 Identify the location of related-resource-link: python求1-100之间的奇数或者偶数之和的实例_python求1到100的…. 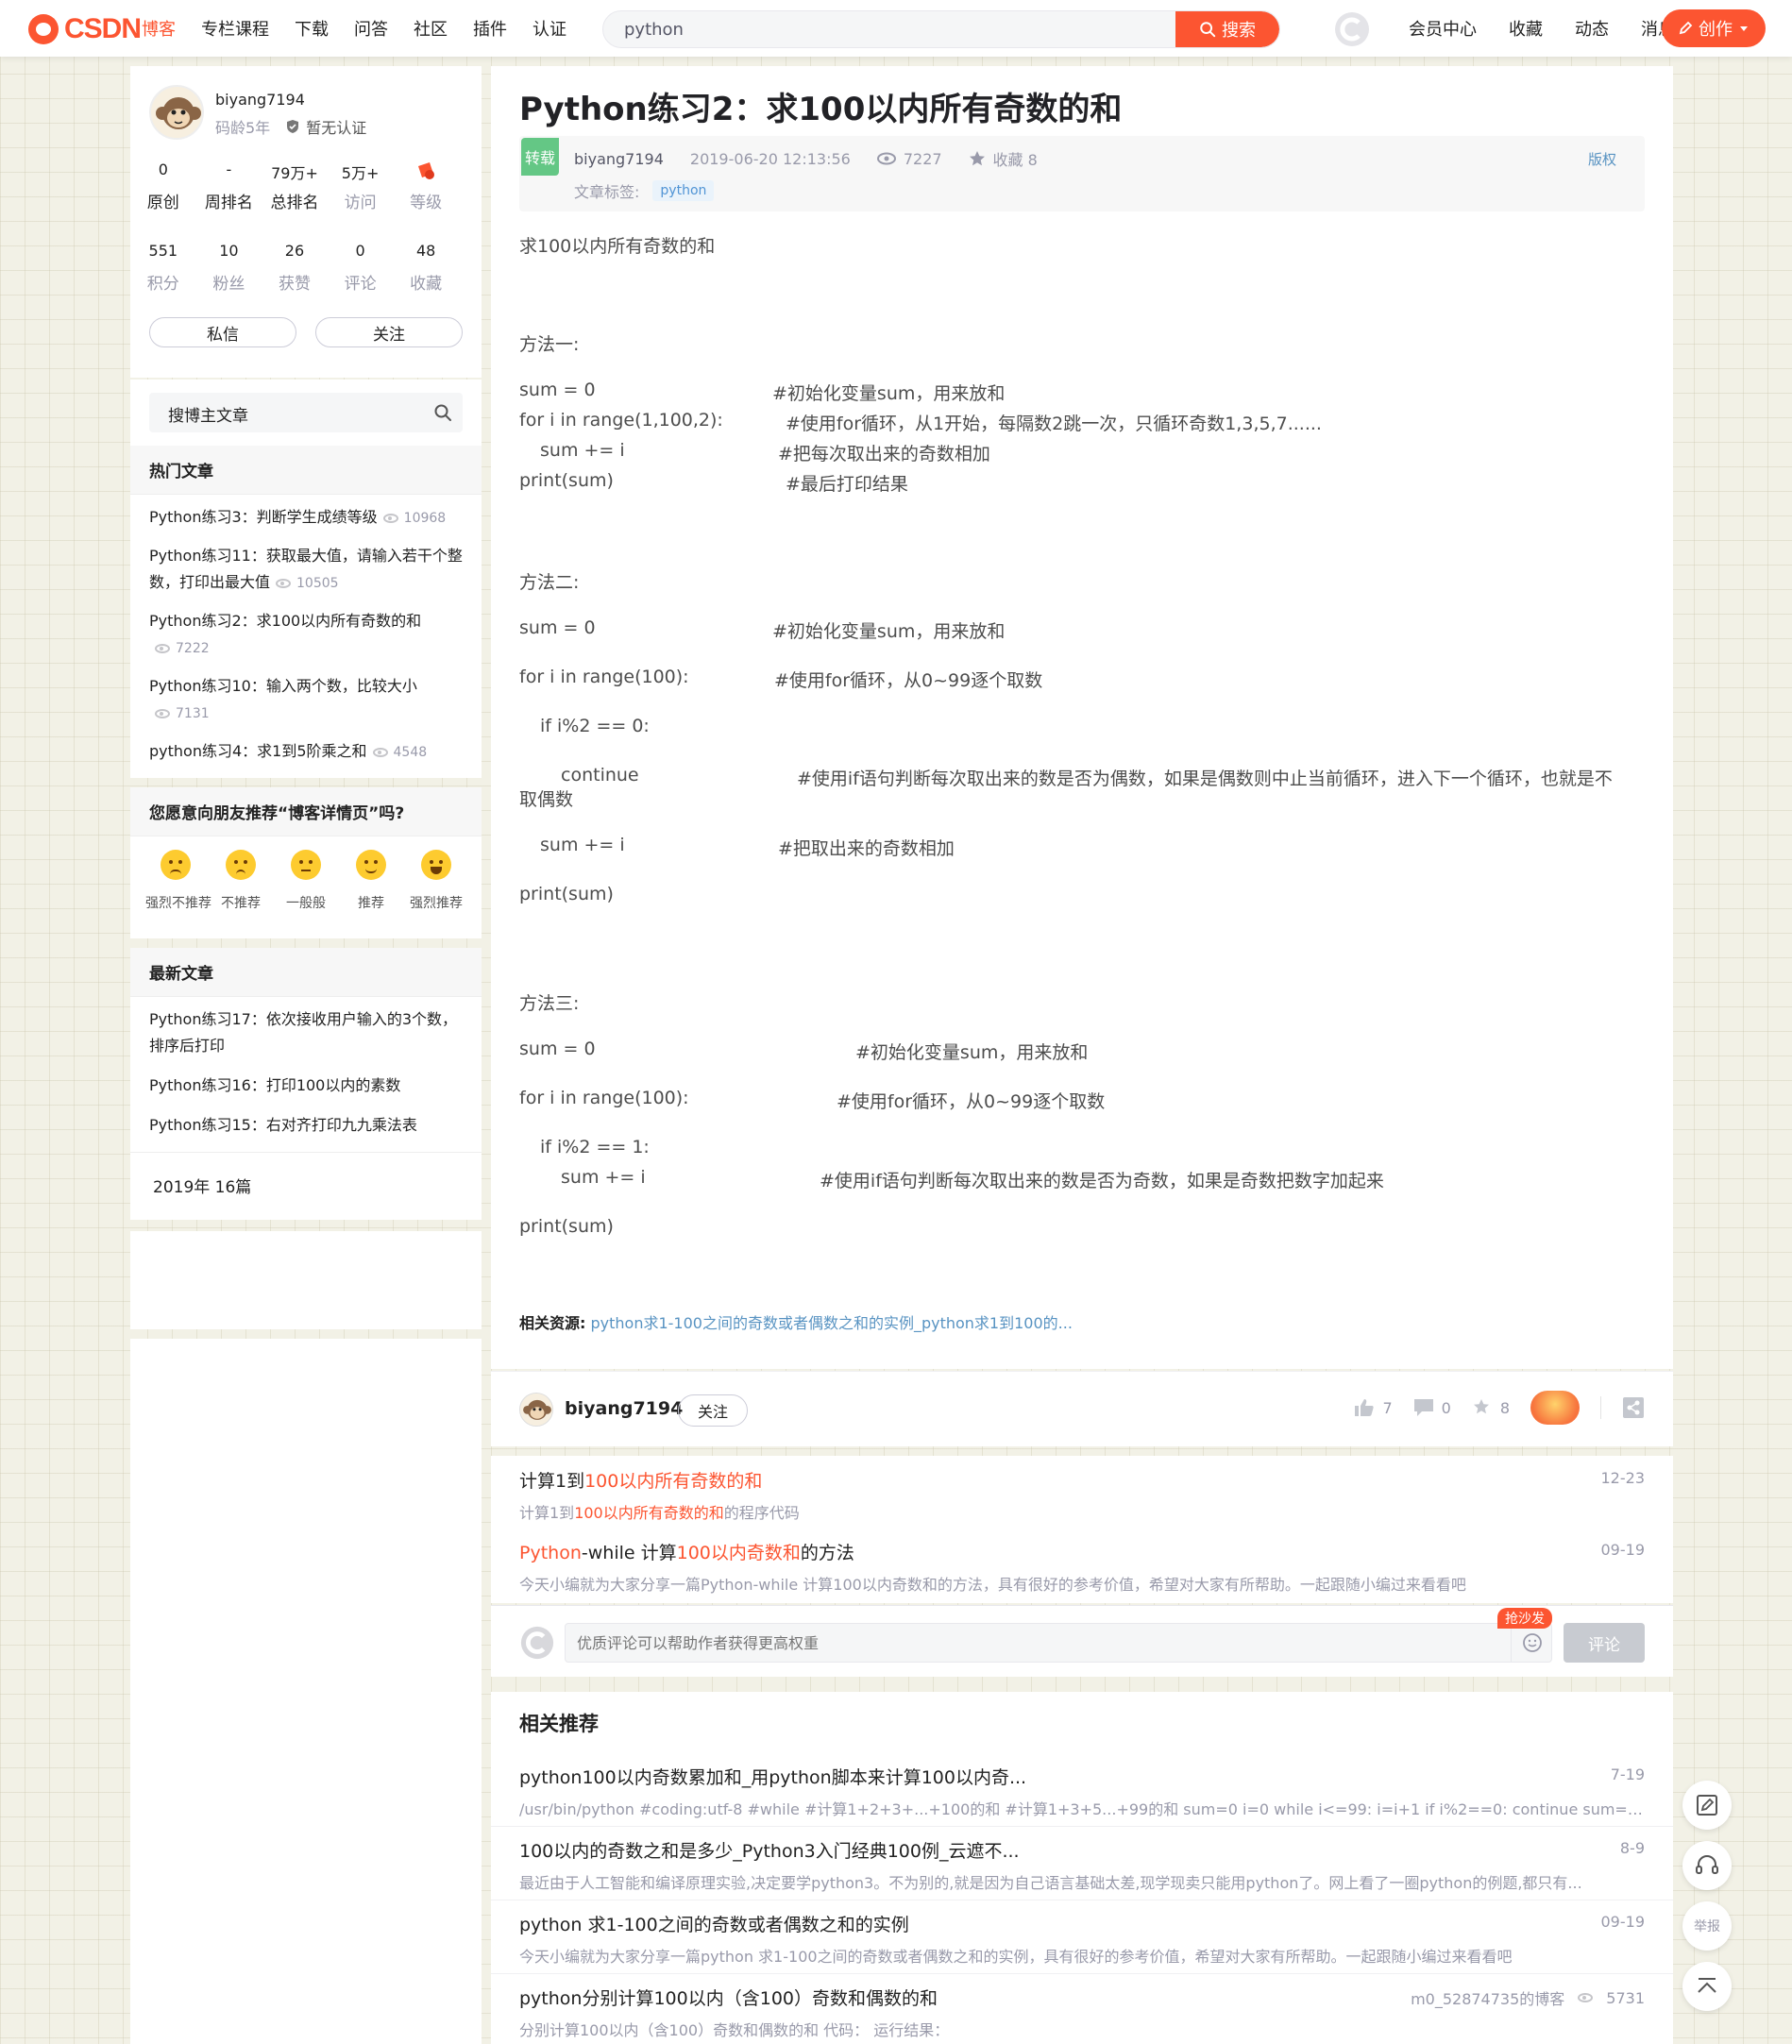
(832, 1323).